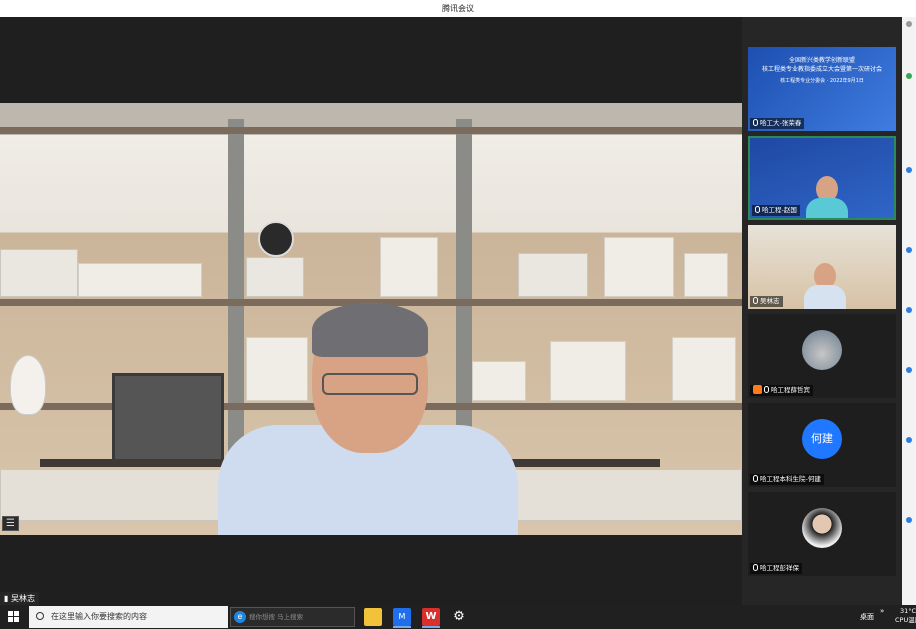  Describe the element at coordinates (99, 616) in the screenshot. I see `search-placeholder: 在这里输入你要搜索的内容` at that location.